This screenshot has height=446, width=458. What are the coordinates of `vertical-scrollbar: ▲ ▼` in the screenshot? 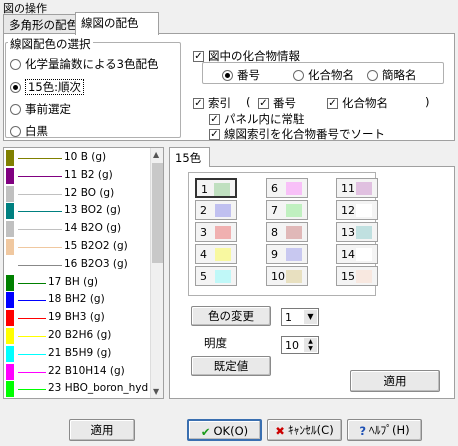 It's located at (156, 273).